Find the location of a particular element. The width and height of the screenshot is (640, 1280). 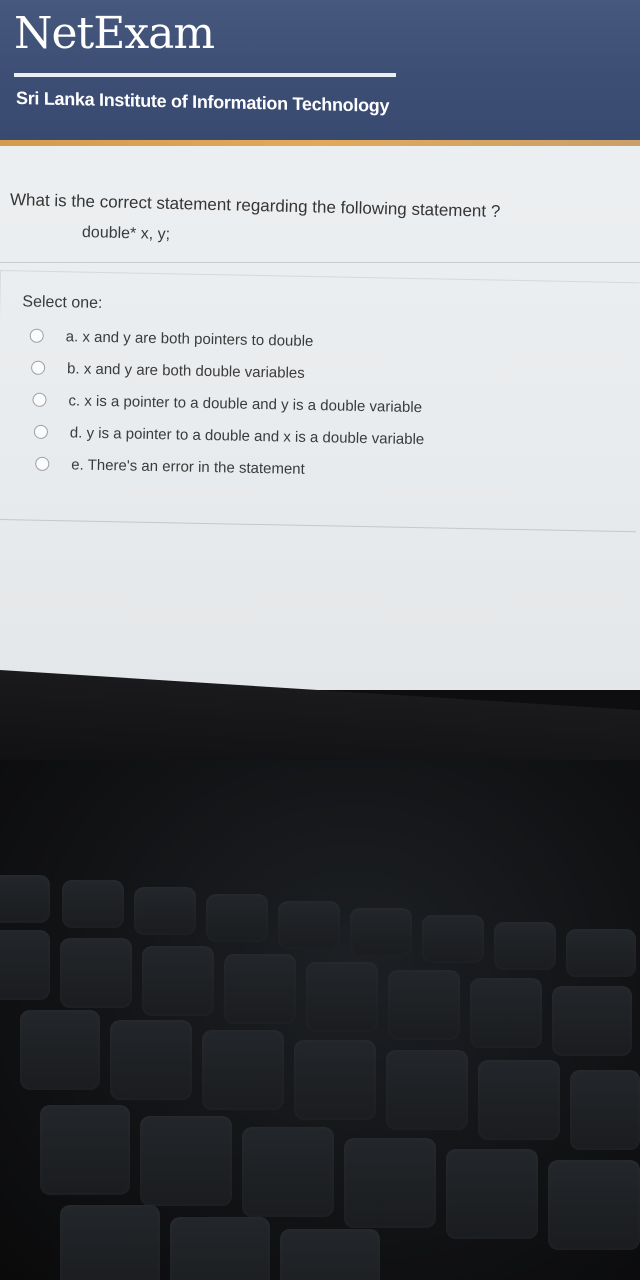

netexam-logo: NetExam is located at coordinates (114, 34).